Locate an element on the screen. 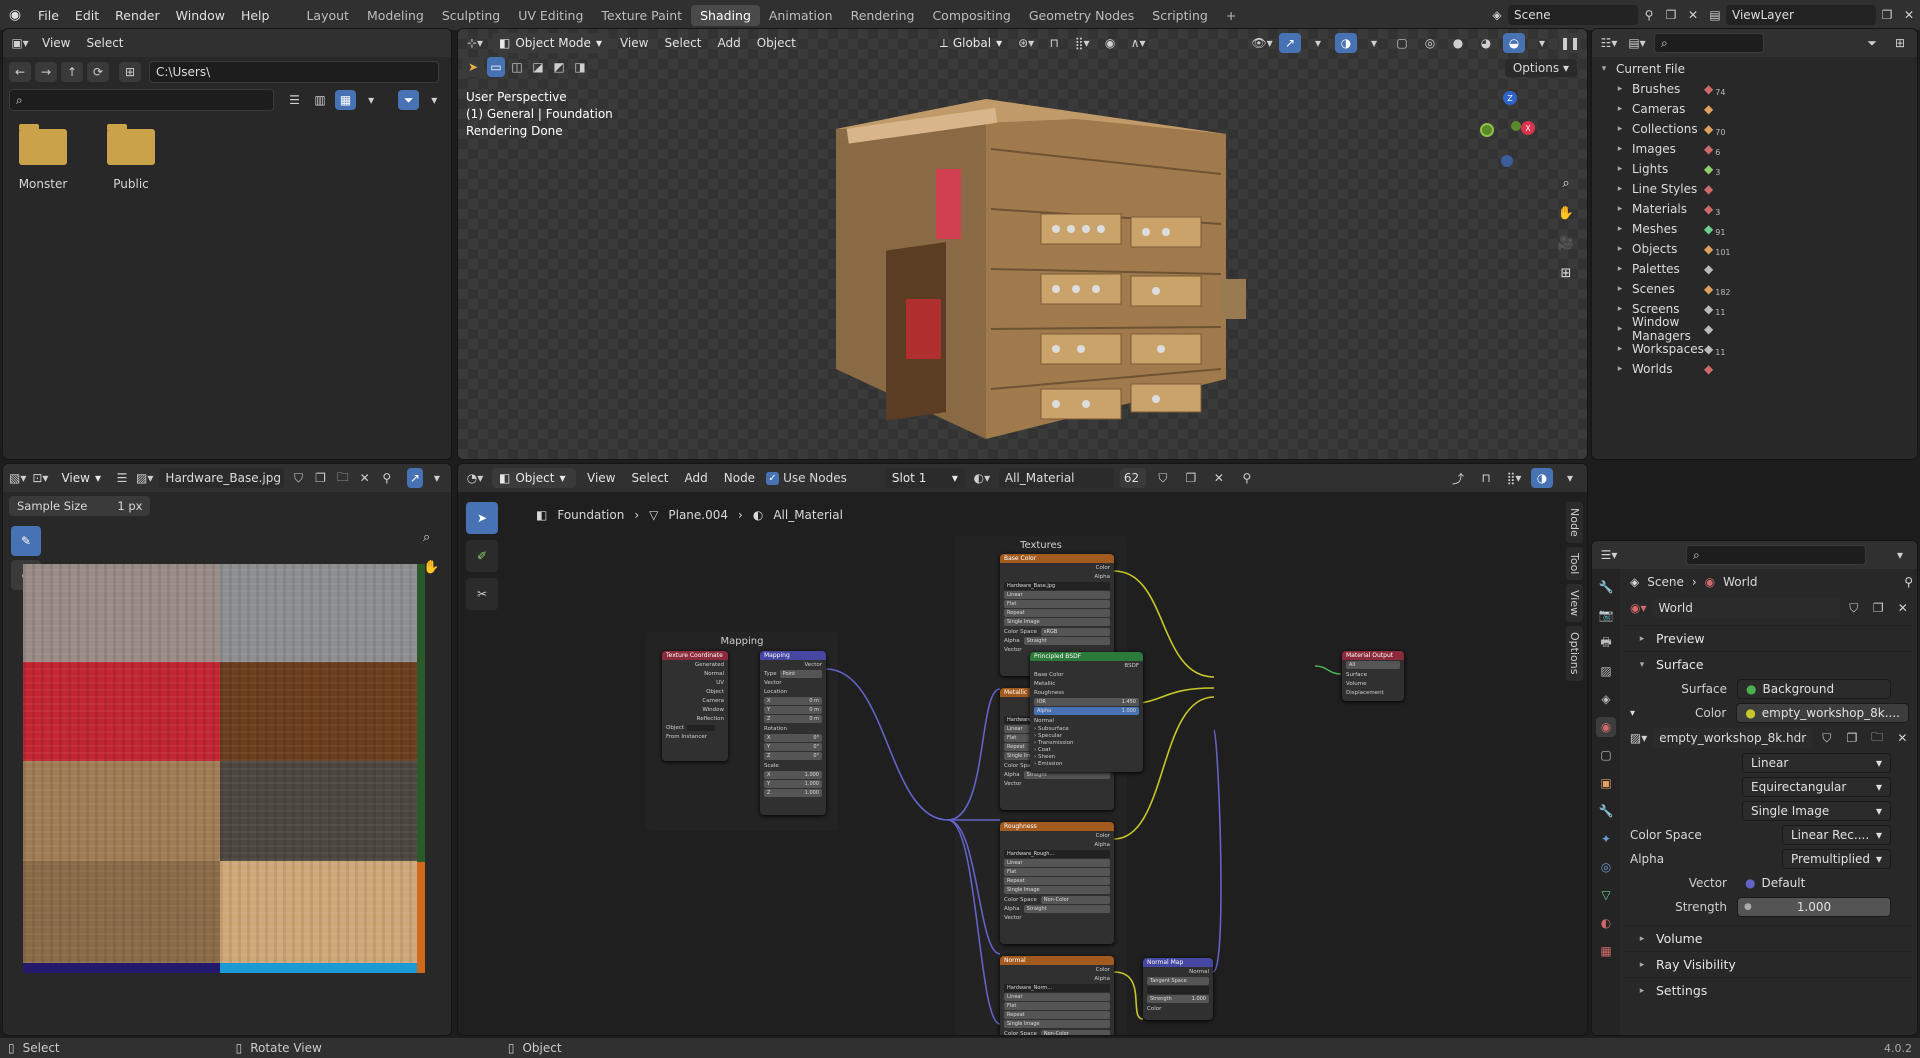 The image size is (1920, 1058). interpolation-dropdown: Linear is located at coordinates (1057, 595).